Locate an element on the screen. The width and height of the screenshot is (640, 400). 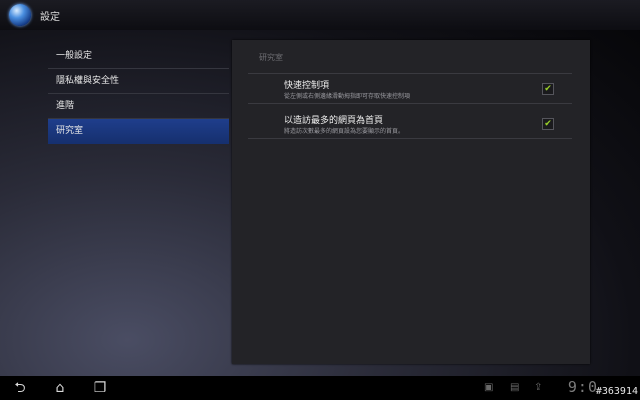
back-arrow-icon: ⮌ is located at coordinates (20, 388).